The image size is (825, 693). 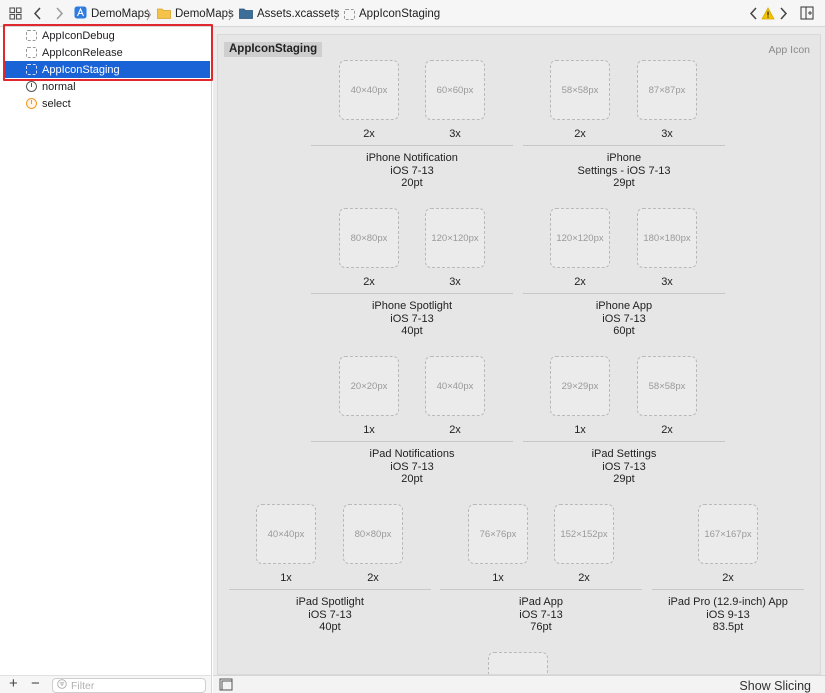 I want to click on slot-size-label: 80×80px, so click(x=373, y=534).